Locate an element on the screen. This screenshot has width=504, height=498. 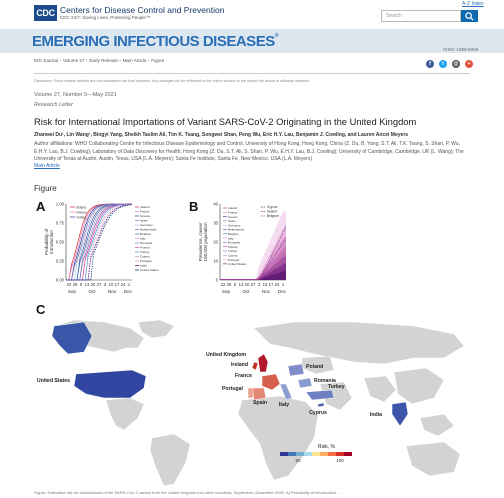
x-tick-label: 27 is located at coordinates (99, 284).